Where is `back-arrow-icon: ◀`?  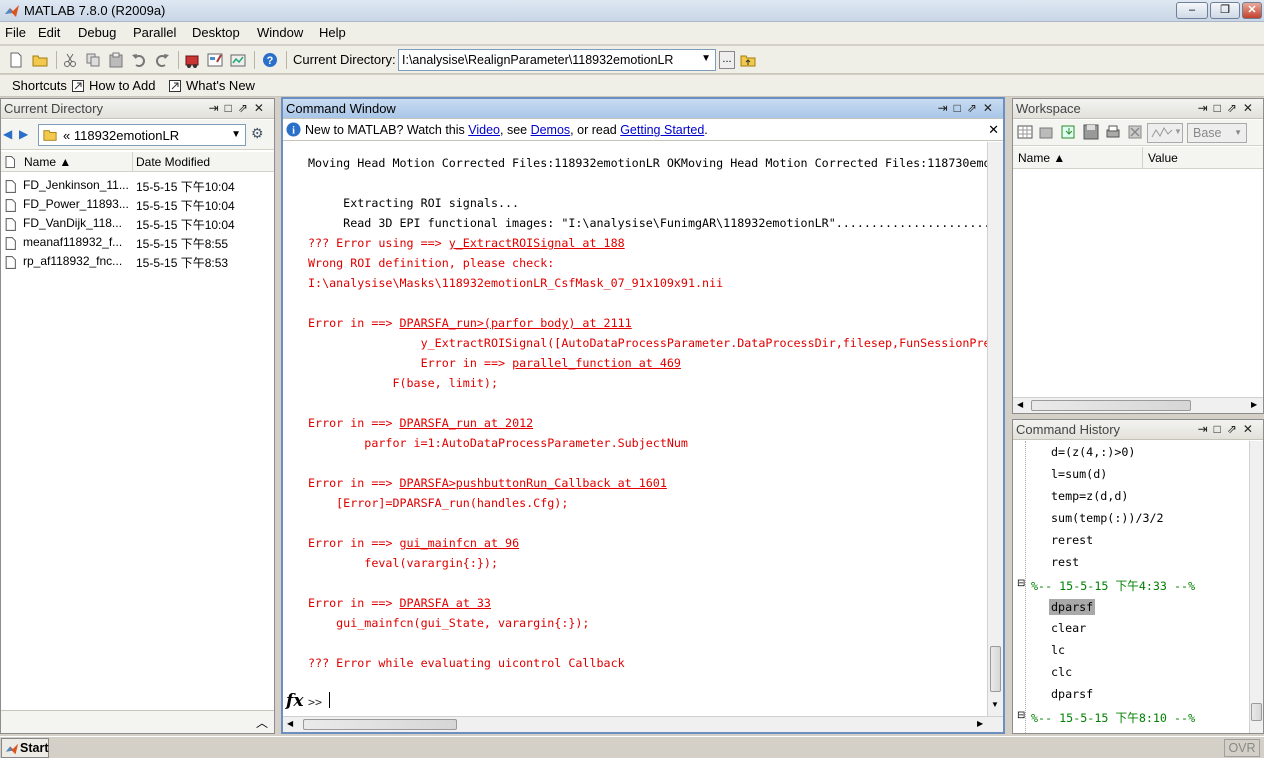
back-arrow-icon: ◀ is located at coordinates (7, 134).